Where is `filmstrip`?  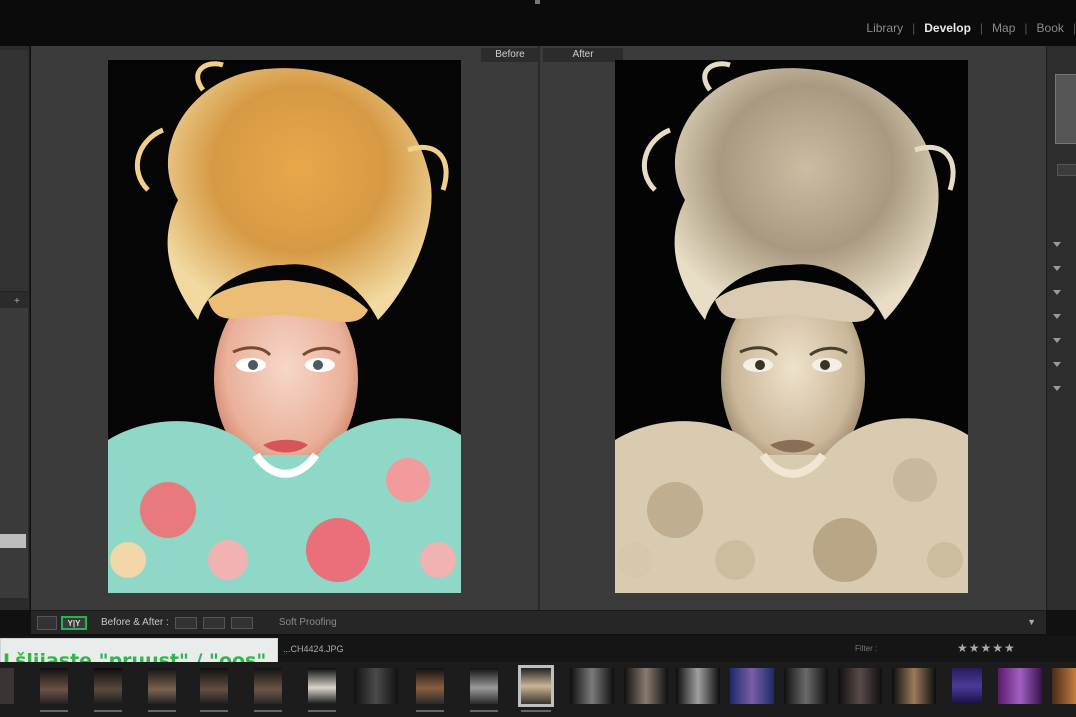 filmstrip is located at coordinates (538, 689).